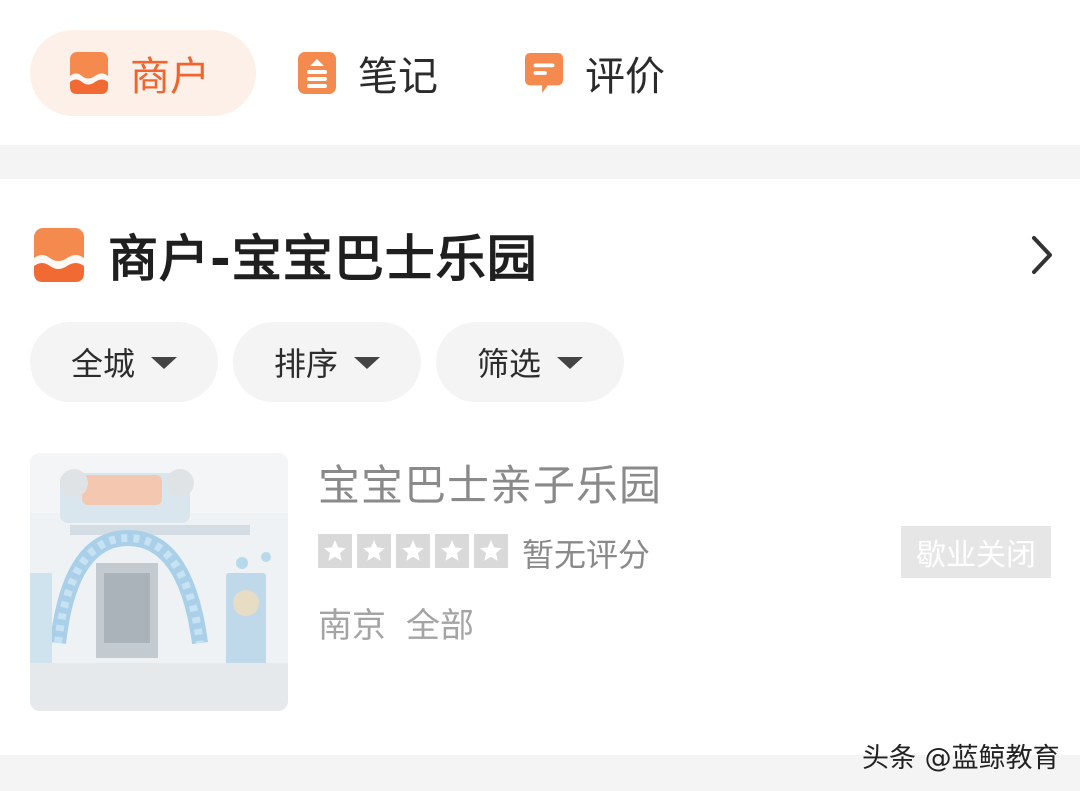 This screenshot has width=1080, height=791. I want to click on section-title: 商户-宝宝巴士乐园, so click(323, 259).